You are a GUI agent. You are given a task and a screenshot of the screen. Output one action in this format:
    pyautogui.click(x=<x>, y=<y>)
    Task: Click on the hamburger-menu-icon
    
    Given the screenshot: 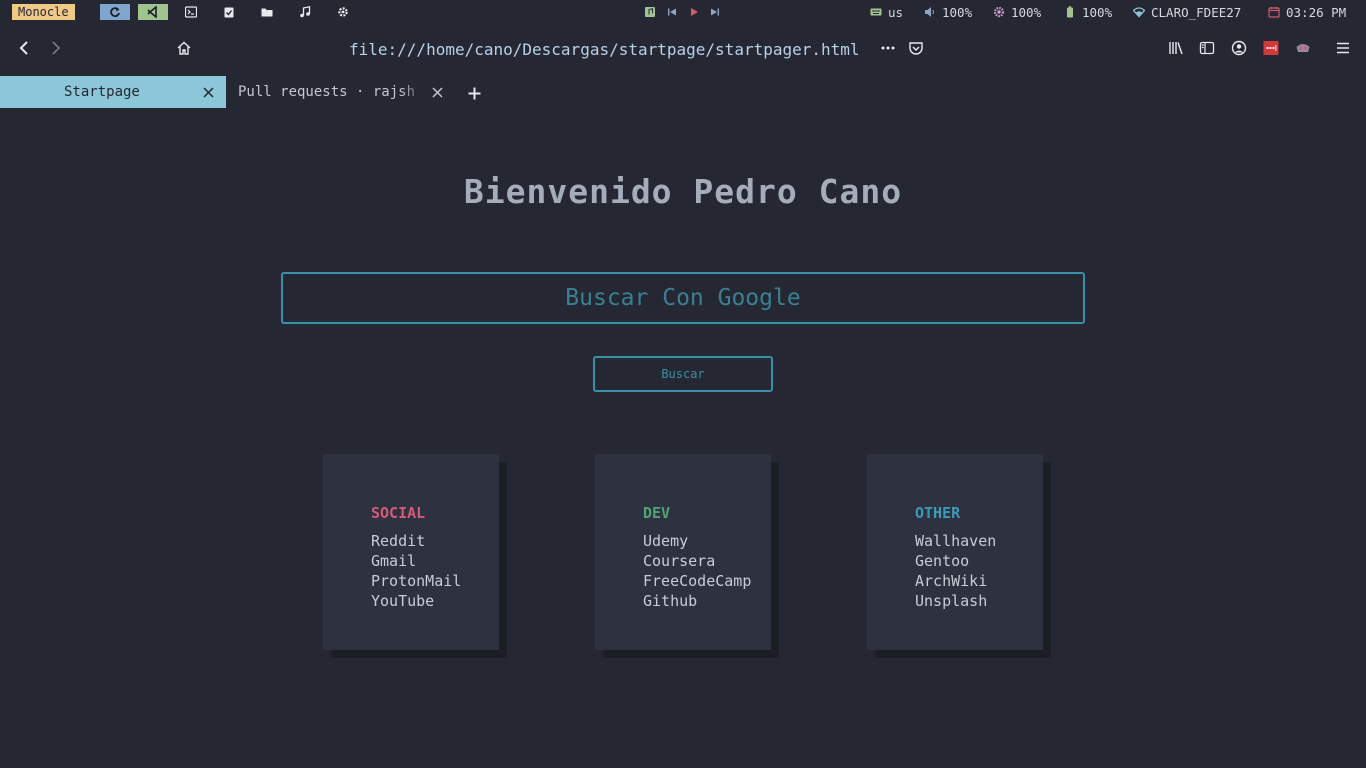 What is the action you would take?
    pyautogui.click(x=1343, y=48)
    